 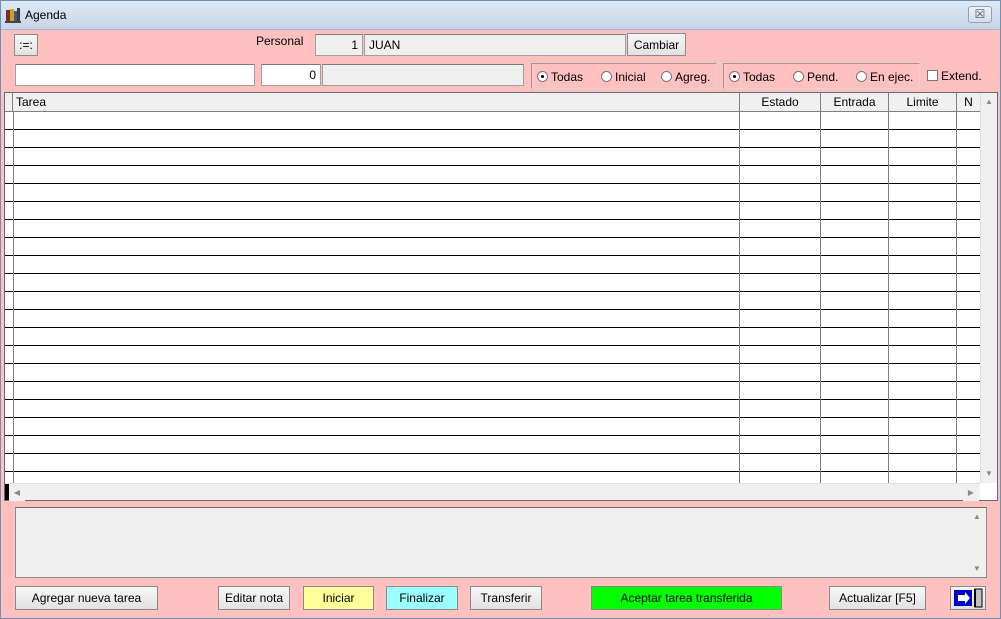 I want to click on row-indicator-header, so click(x=9, y=102).